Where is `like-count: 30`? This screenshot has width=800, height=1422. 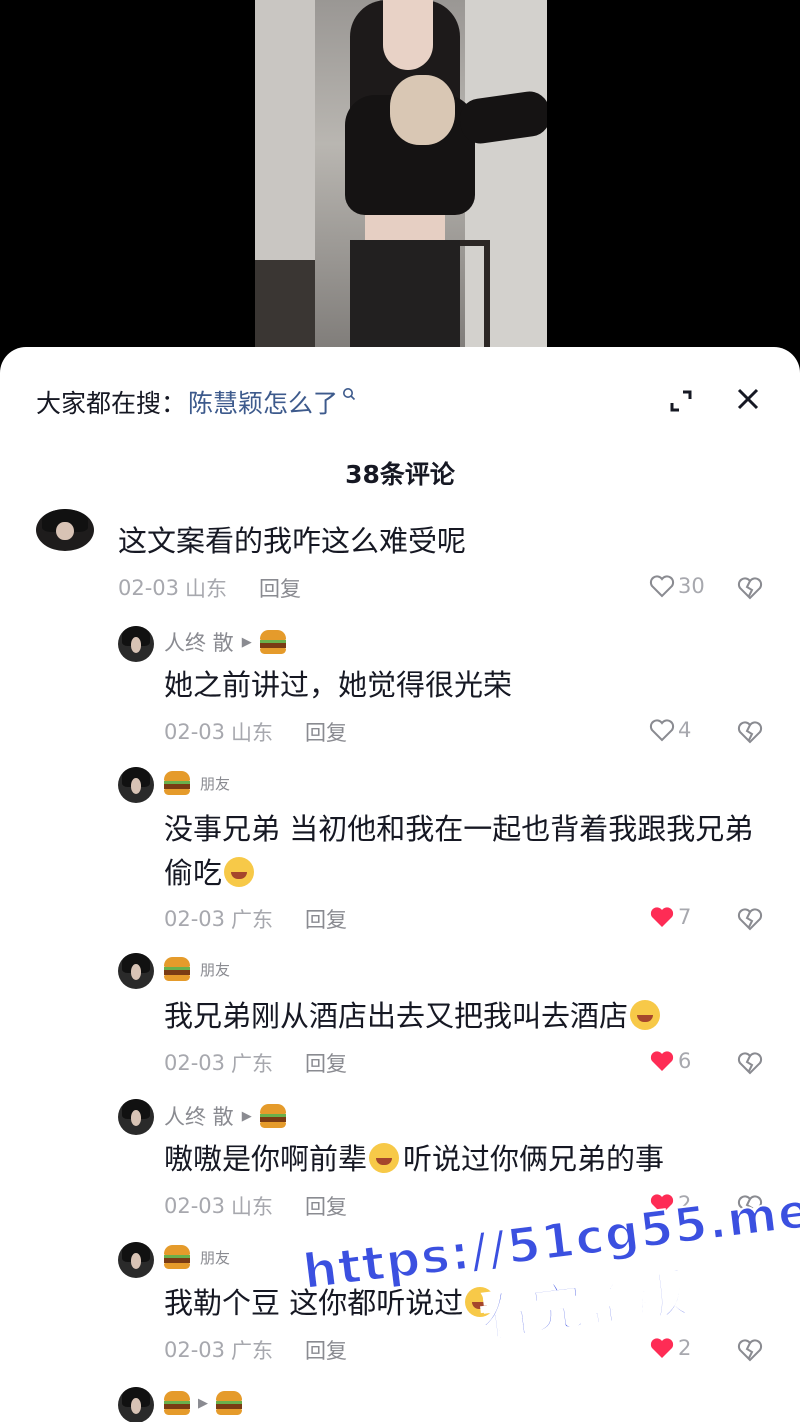 like-count: 30 is located at coordinates (691, 586).